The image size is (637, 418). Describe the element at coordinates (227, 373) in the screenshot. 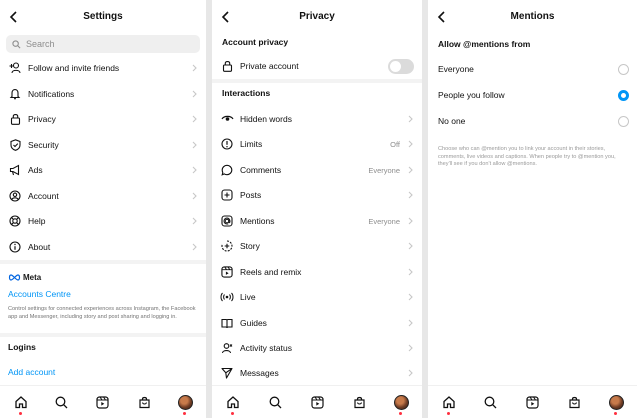

I see `send-icon` at that location.